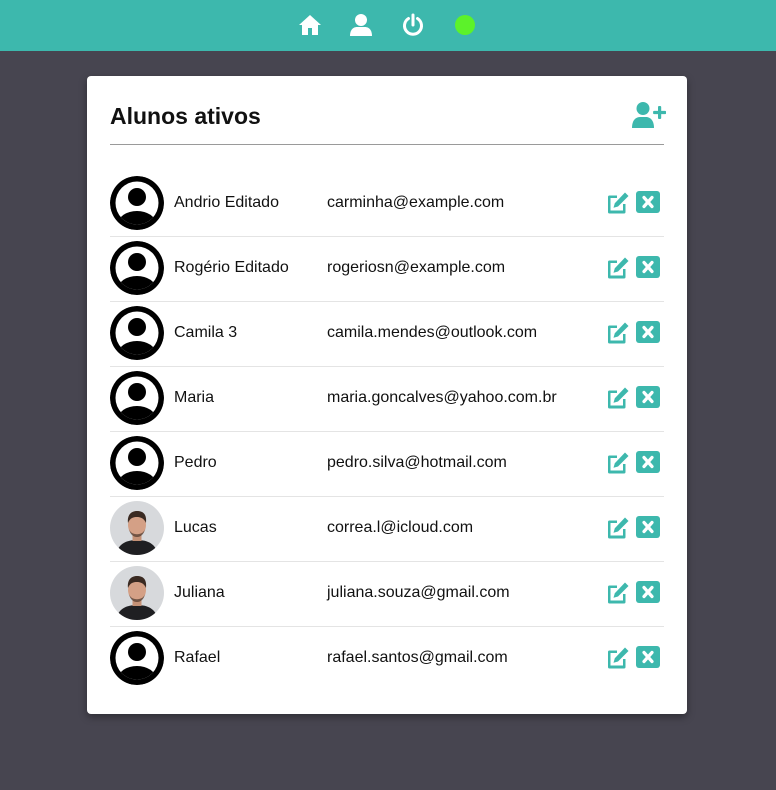 The image size is (776, 790). I want to click on student-row: Pedro pedro.silva@hotmail.com, so click(387, 464).